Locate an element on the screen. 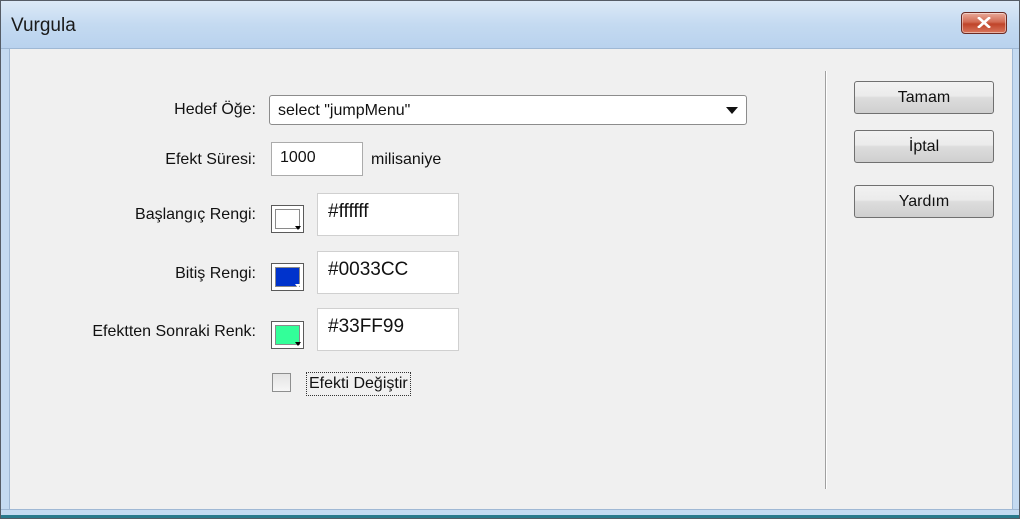 The image size is (1020, 519). title-bar: Vurgula is located at coordinates (510, 25).